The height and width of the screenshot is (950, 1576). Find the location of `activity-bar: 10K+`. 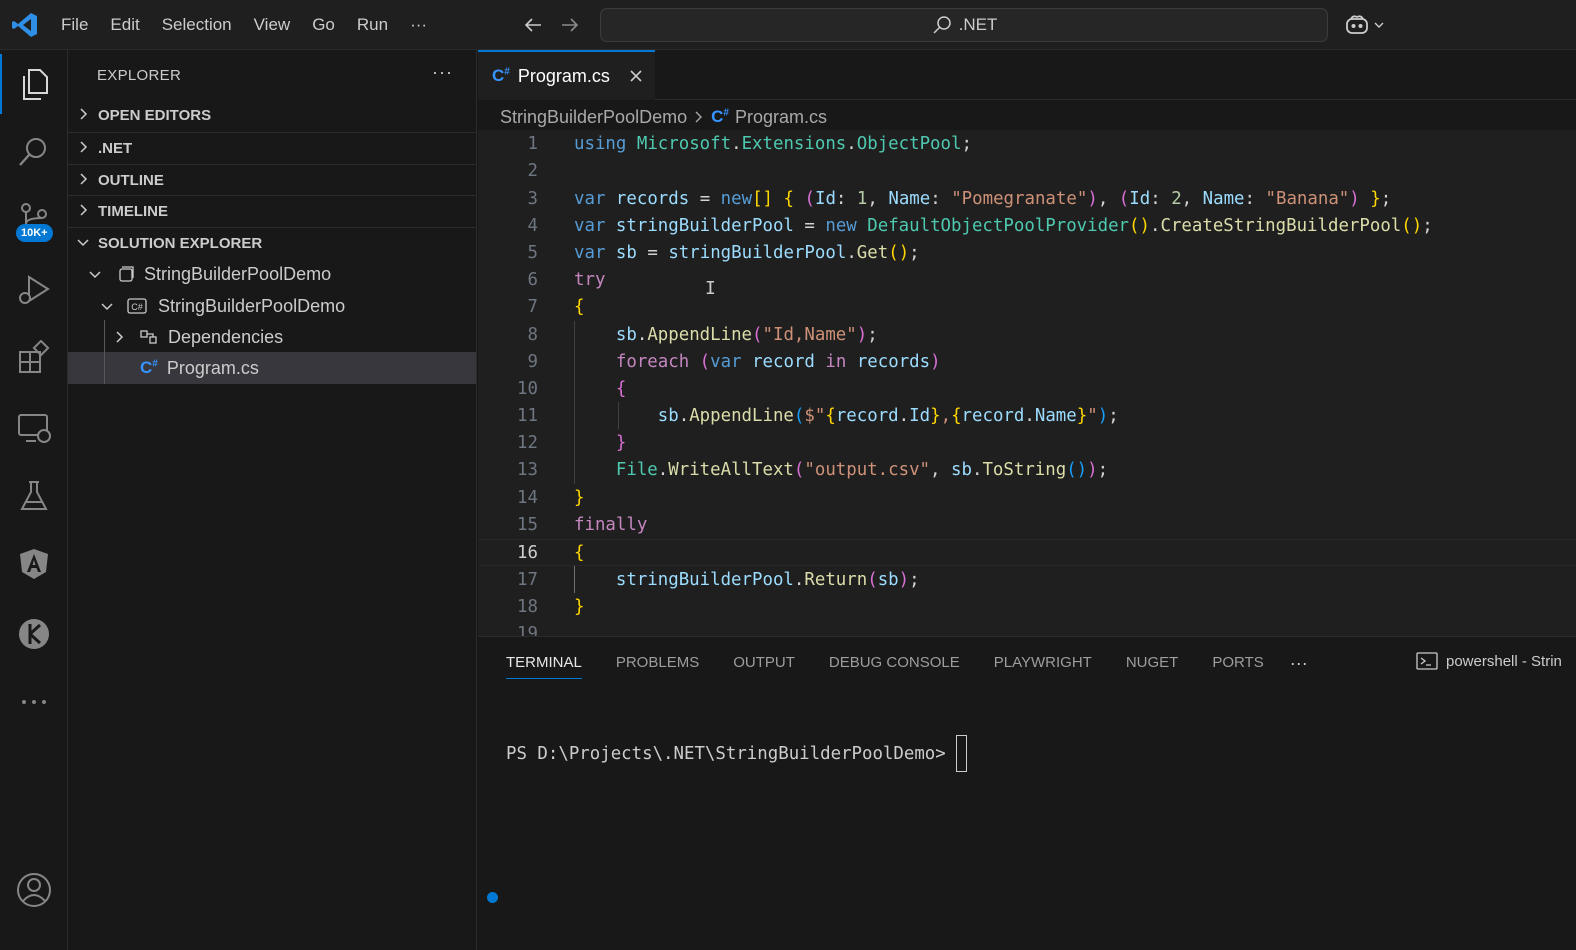

activity-bar: 10K+ is located at coordinates (34, 500).